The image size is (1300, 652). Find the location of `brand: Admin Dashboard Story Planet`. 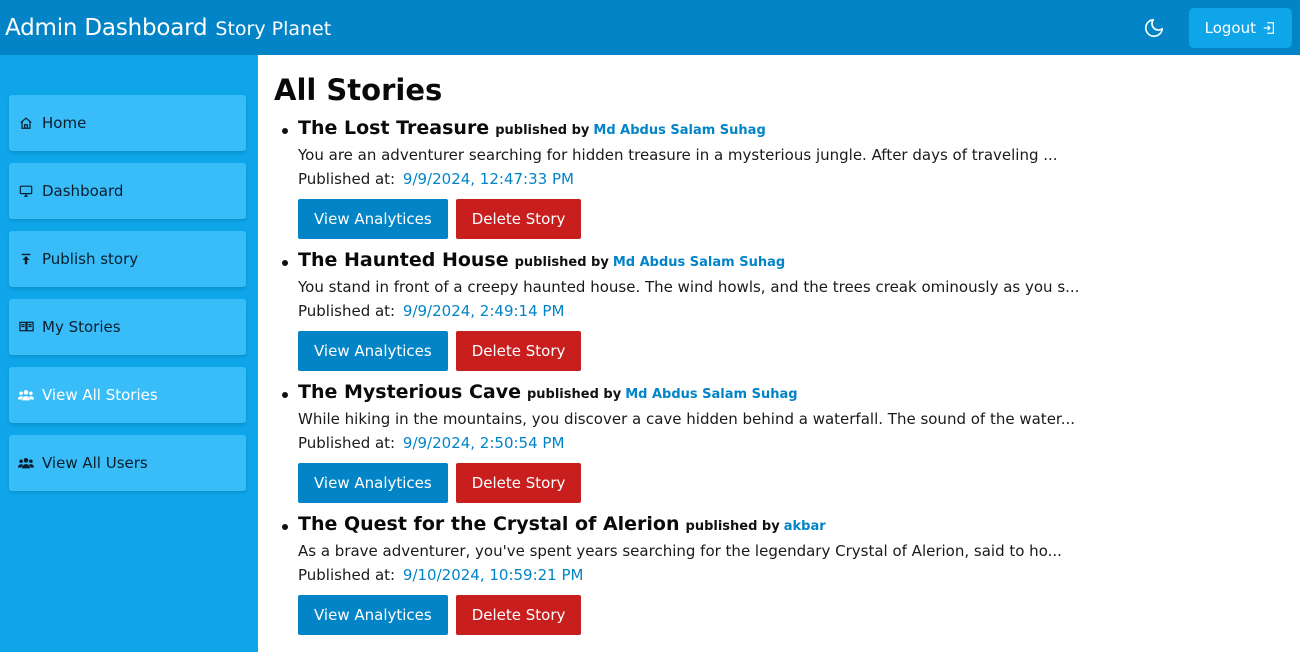

brand: Admin Dashboard Story Planet is located at coordinates (168, 28).